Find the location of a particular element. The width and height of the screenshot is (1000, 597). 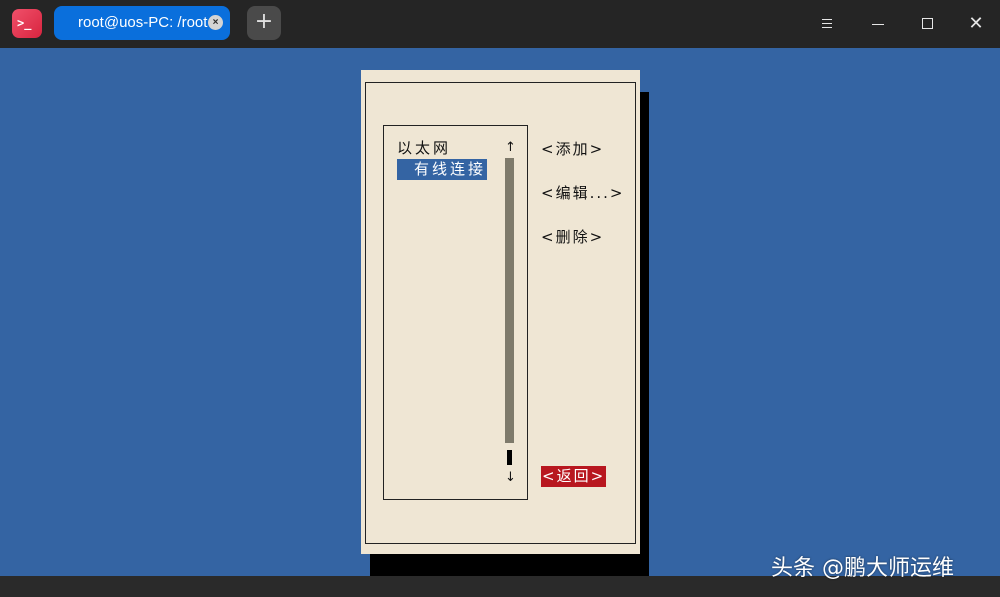

back-button: <返回> is located at coordinates (574, 476).